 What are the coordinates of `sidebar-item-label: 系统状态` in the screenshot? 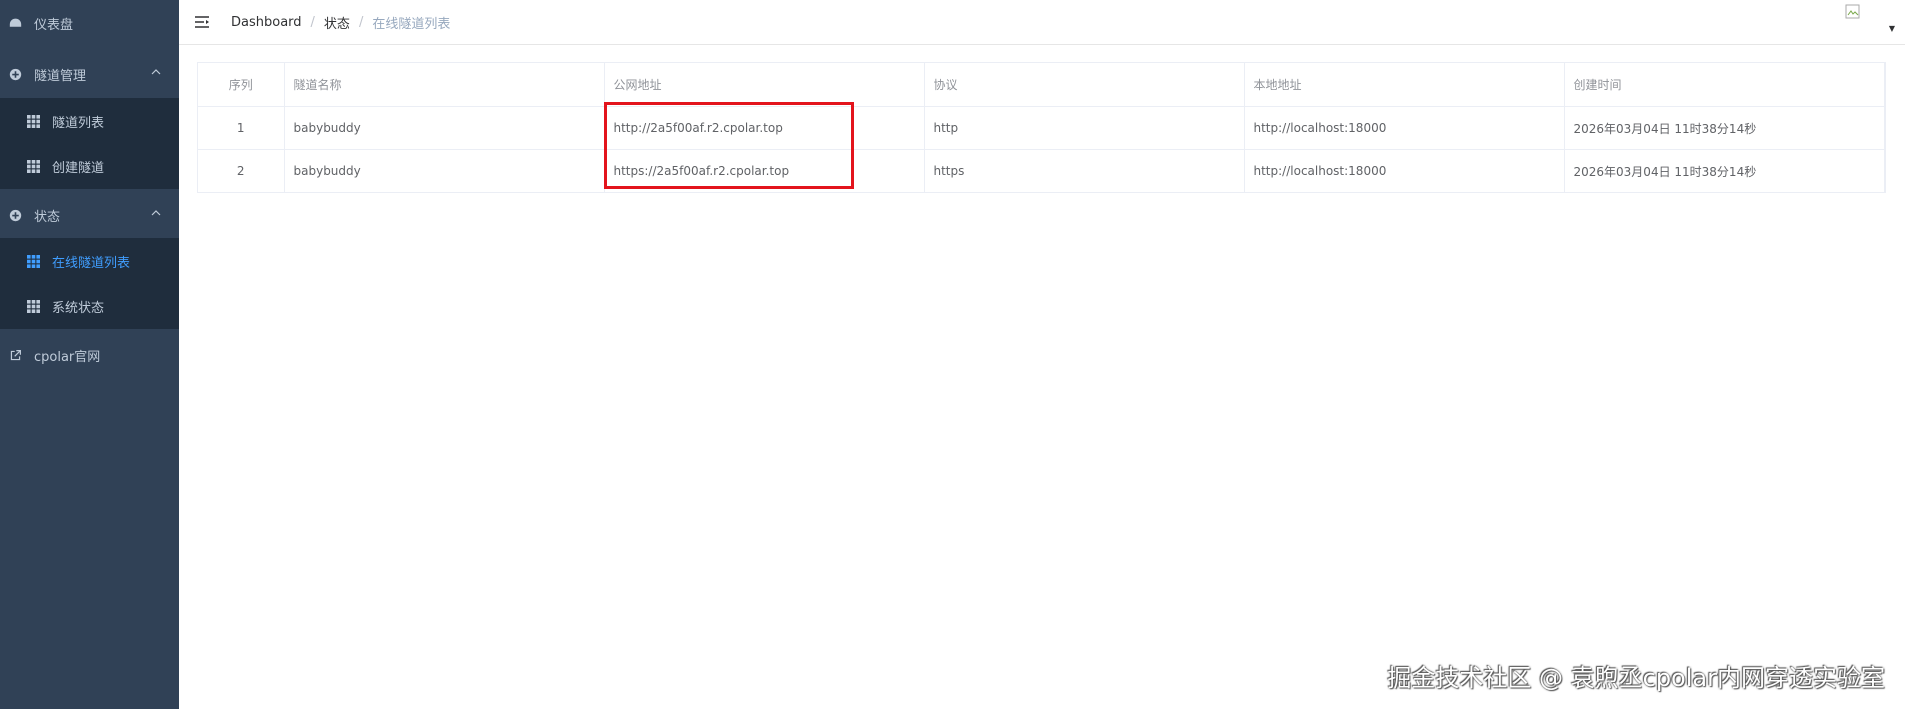 It's located at (78, 308).